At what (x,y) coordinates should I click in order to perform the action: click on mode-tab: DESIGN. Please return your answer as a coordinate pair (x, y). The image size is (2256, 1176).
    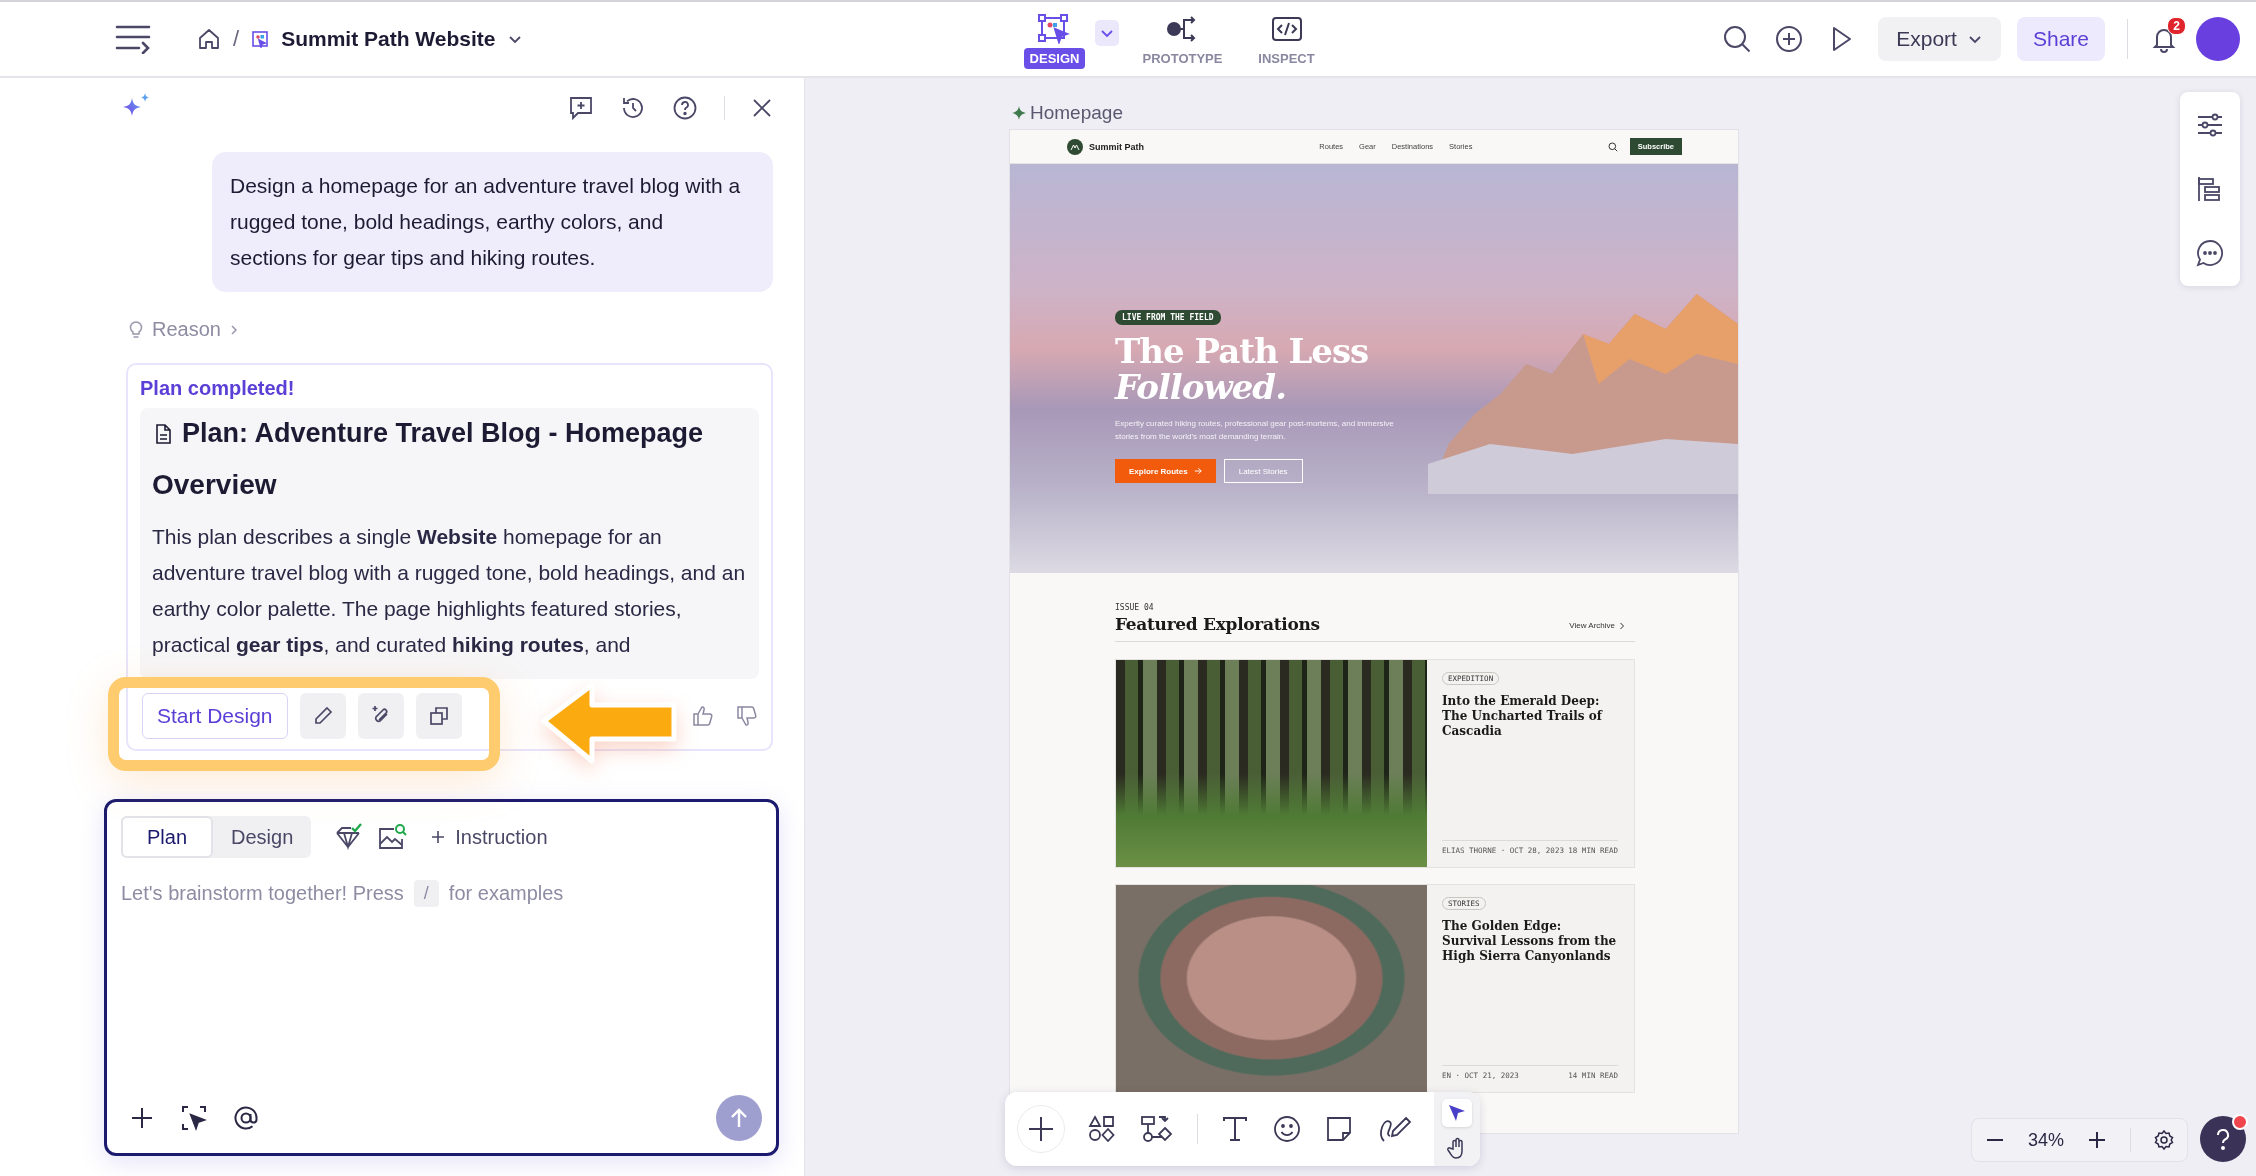
    Looking at the image, I should click on (1054, 41).